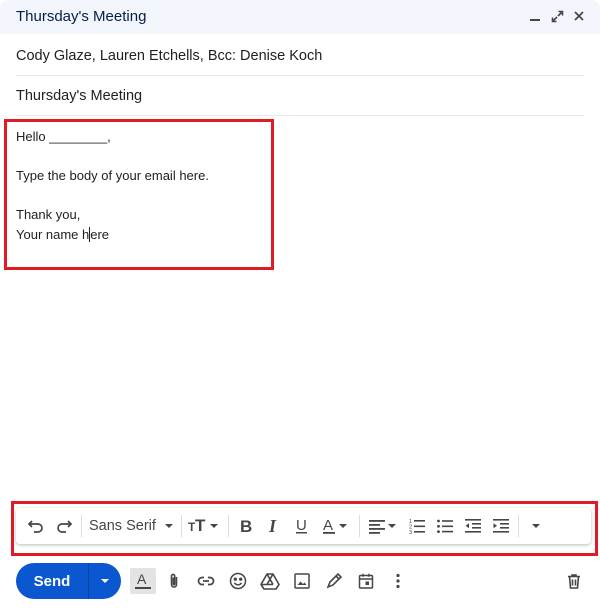 This screenshot has height=611, width=600. I want to click on photo-icon, so click(302, 581).